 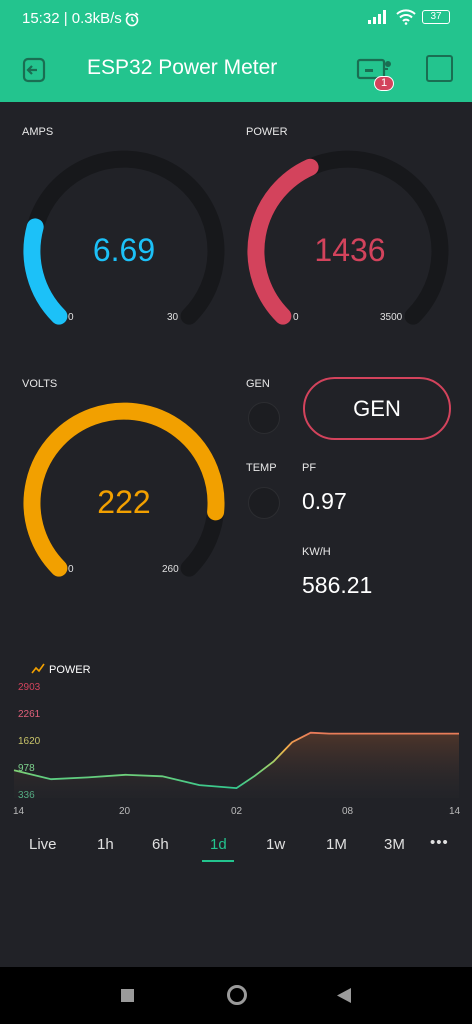 I want to click on power-chart, so click(x=236, y=745).